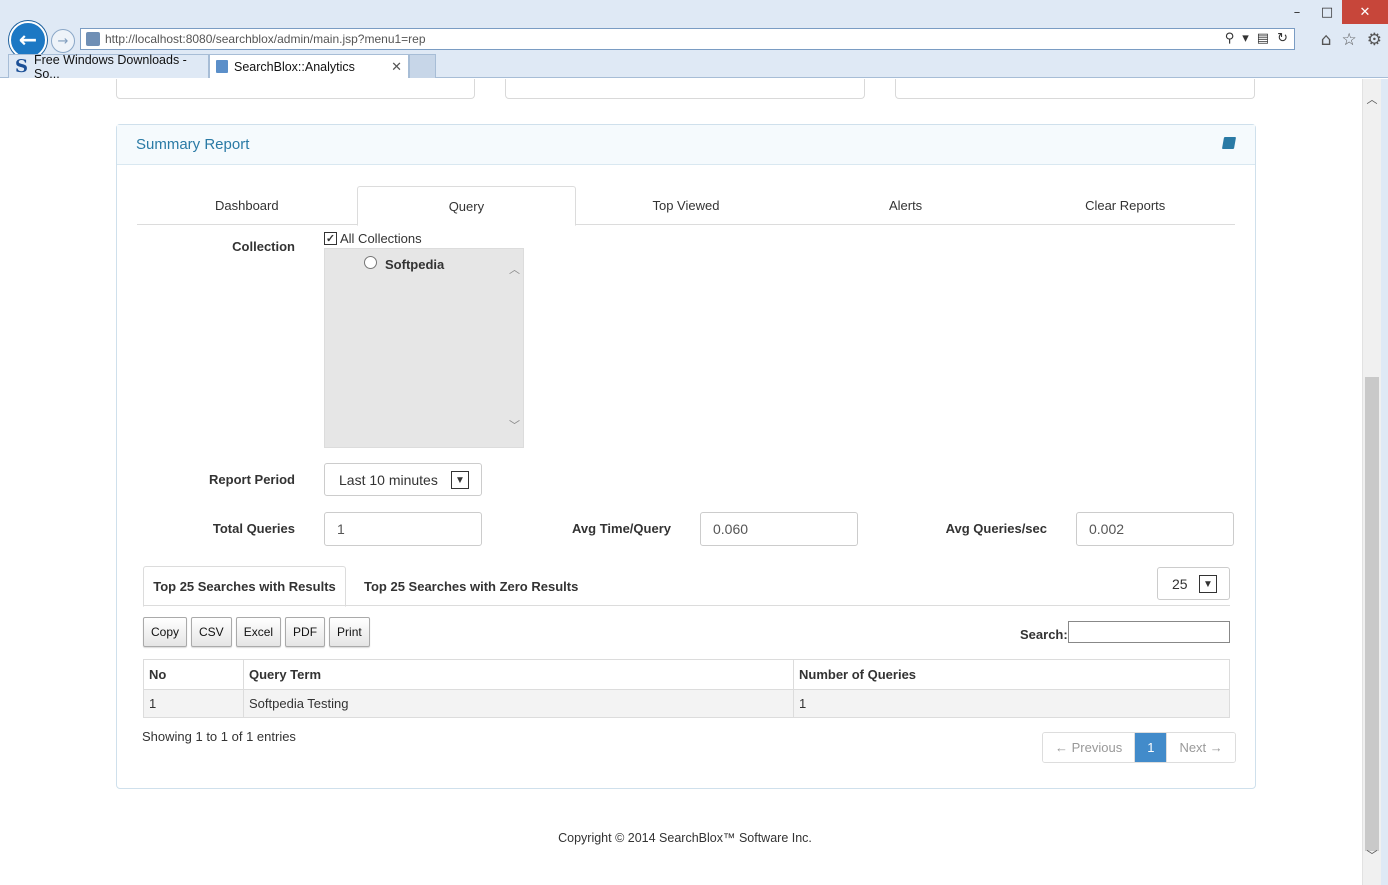 This screenshot has height=885, width=1388. I want to click on window-controls: – □ ✕, so click(1335, 12).